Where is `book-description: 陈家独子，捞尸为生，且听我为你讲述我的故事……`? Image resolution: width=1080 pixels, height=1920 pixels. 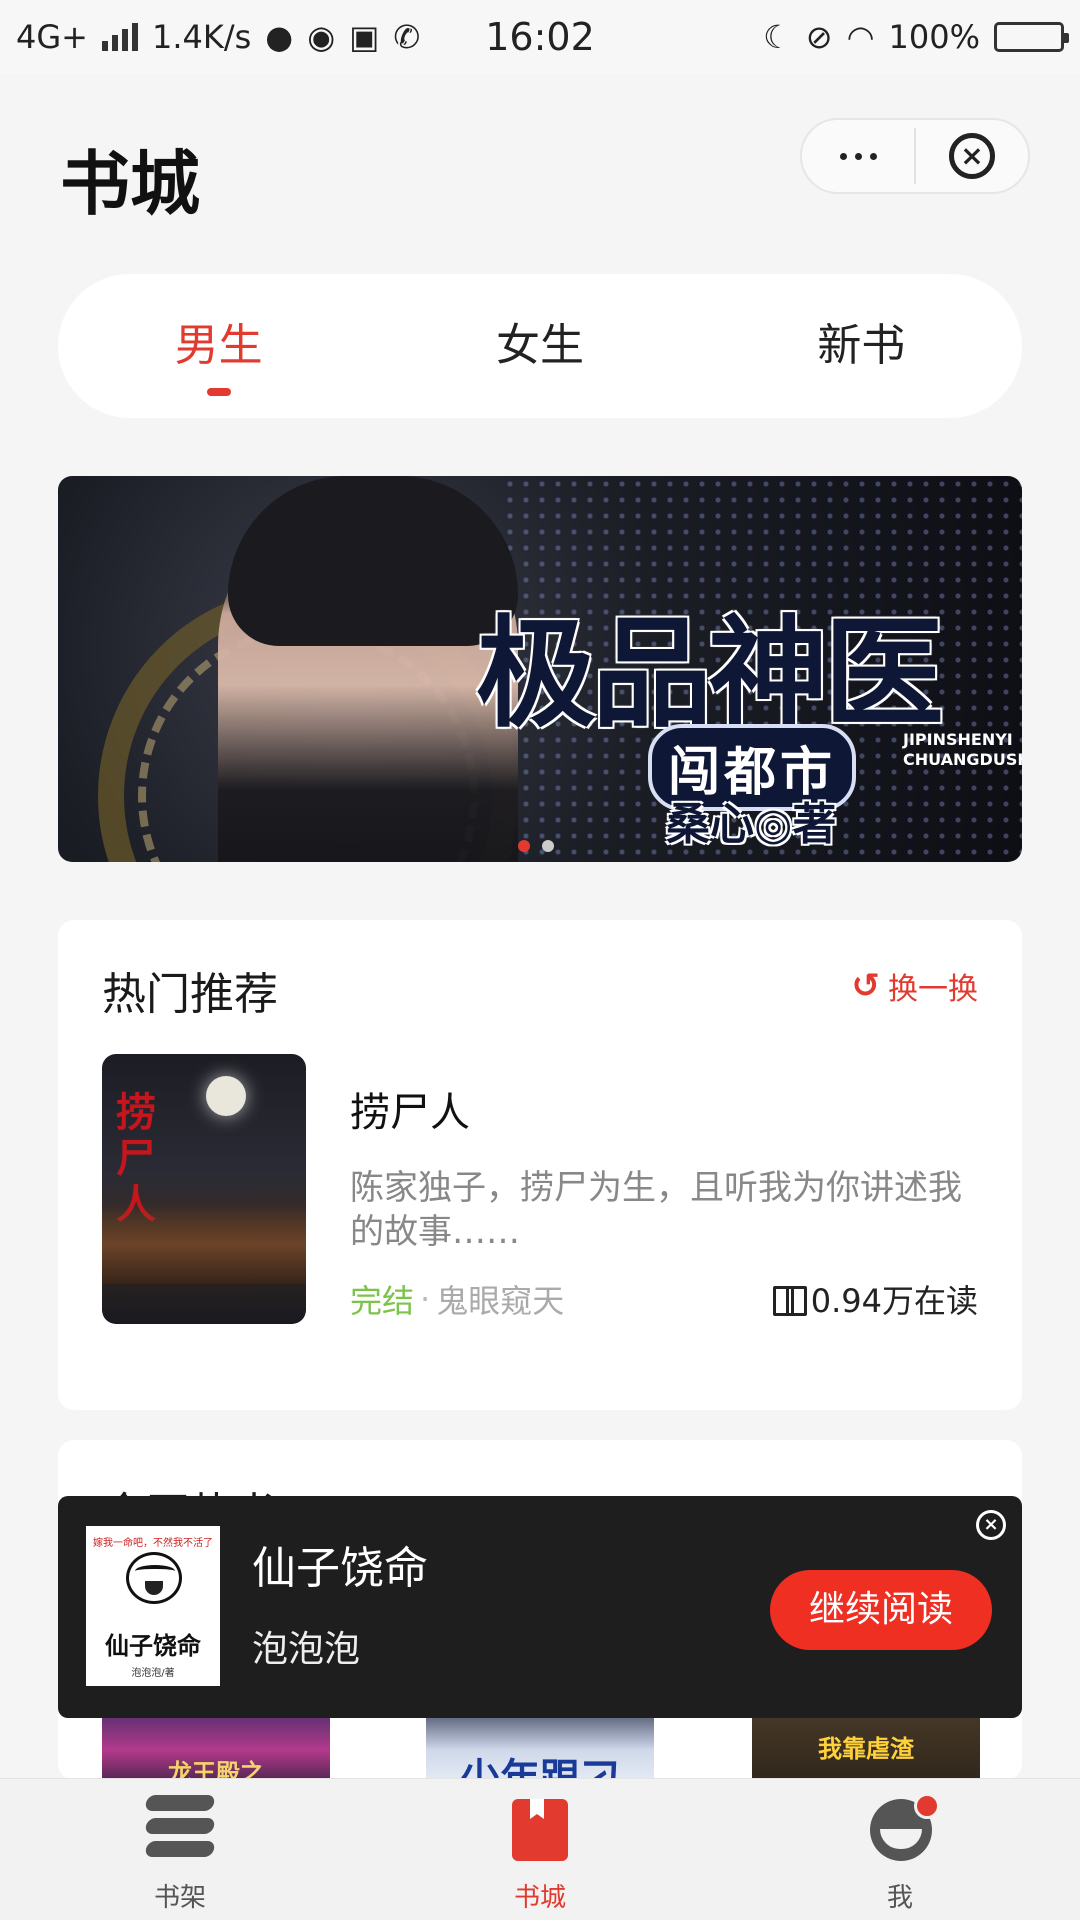
book-description: 陈家独子，捞尸为生，且听我为你讲述我的故事…… is located at coordinates (656, 1210).